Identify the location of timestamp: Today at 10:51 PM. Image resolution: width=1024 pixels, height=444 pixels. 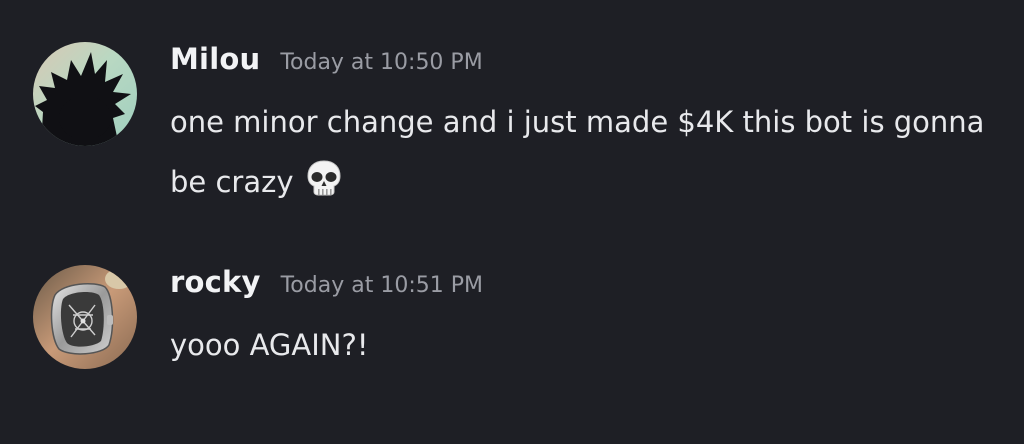
(382, 285).